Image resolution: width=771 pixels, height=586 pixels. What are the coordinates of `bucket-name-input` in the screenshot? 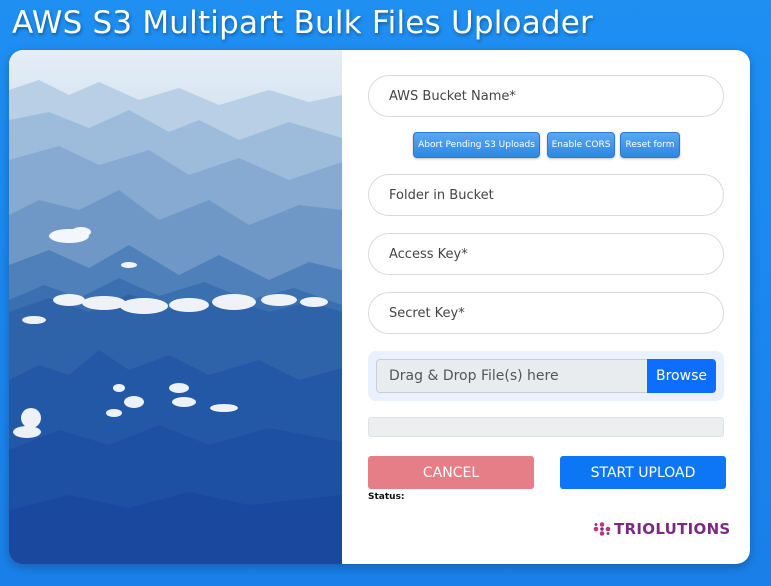 It's located at (546, 96).